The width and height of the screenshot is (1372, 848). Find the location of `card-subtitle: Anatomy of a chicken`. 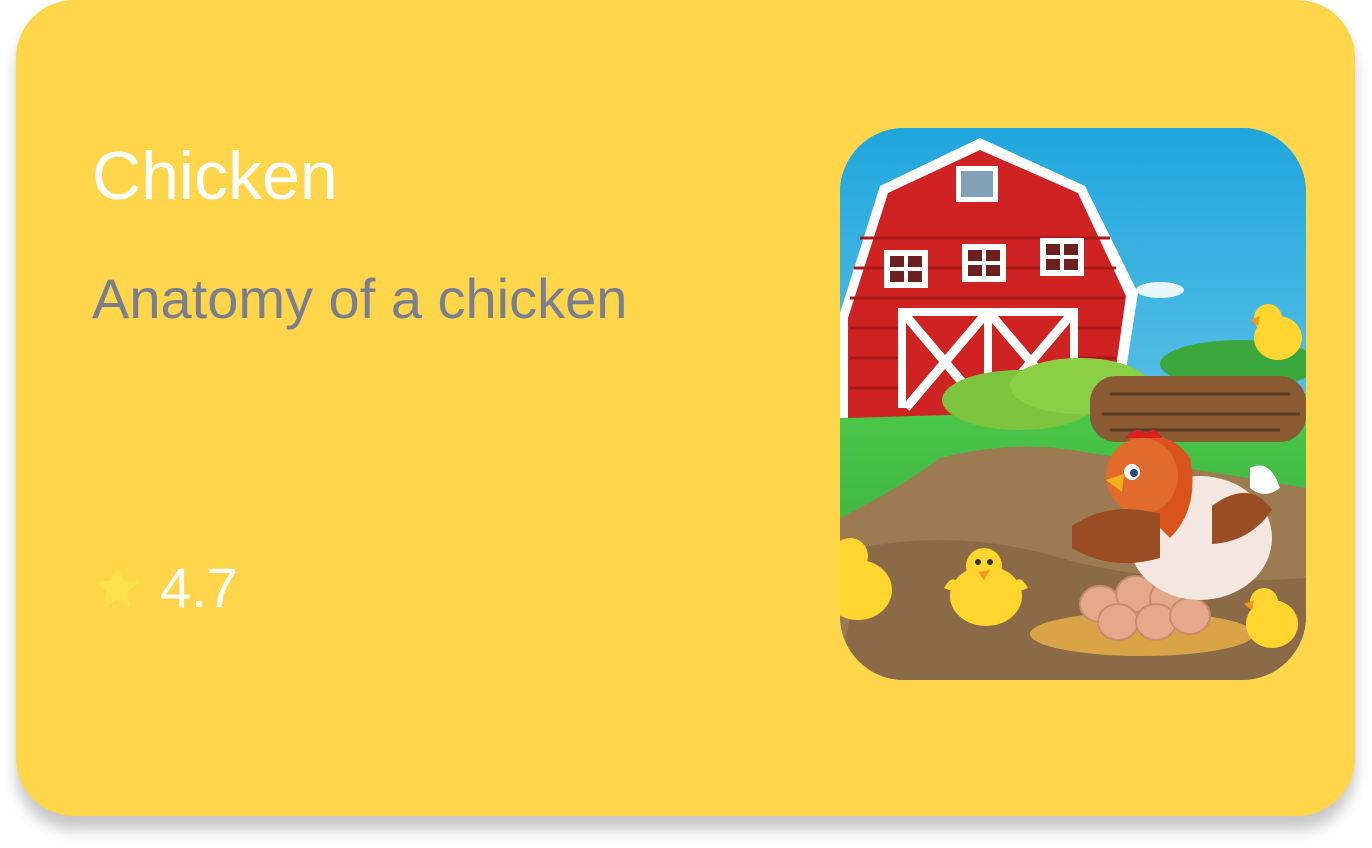

card-subtitle: Anatomy of a chicken is located at coordinates (360, 298).